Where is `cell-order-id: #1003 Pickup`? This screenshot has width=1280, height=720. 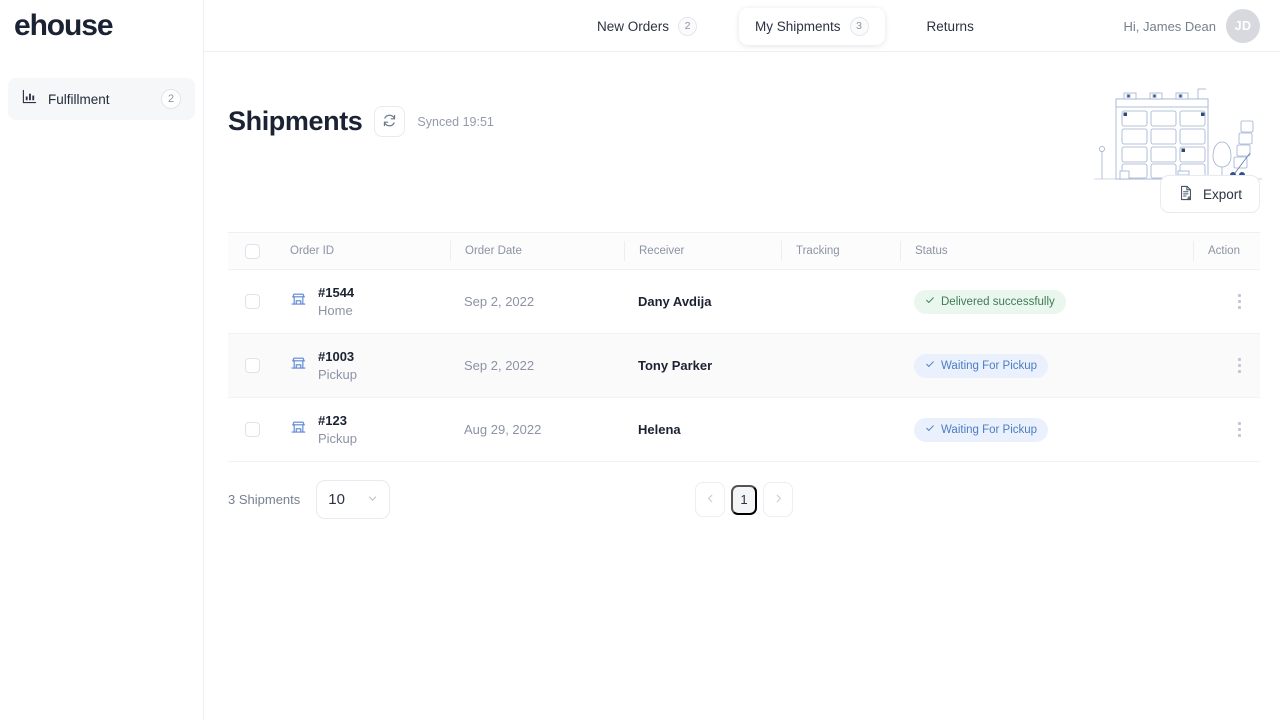 cell-order-id: #1003 Pickup is located at coordinates (363, 365).